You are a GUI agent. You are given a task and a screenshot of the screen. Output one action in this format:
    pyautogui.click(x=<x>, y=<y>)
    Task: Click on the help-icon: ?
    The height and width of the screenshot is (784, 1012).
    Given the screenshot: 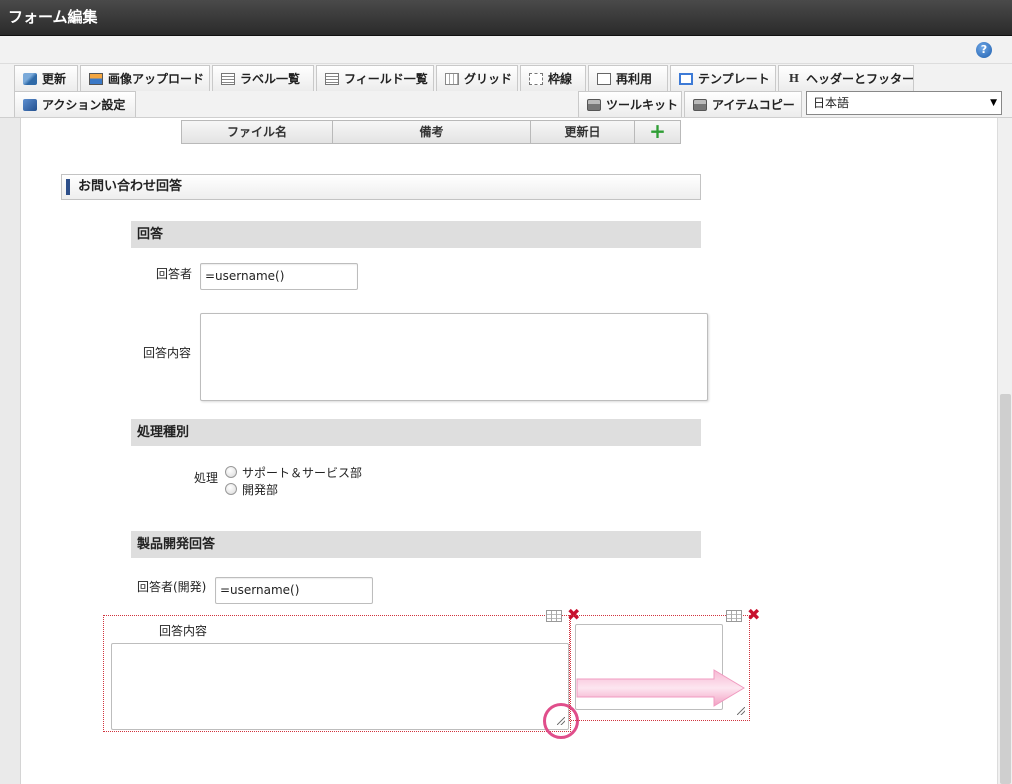 What is the action you would take?
    pyautogui.click(x=984, y=50)
    